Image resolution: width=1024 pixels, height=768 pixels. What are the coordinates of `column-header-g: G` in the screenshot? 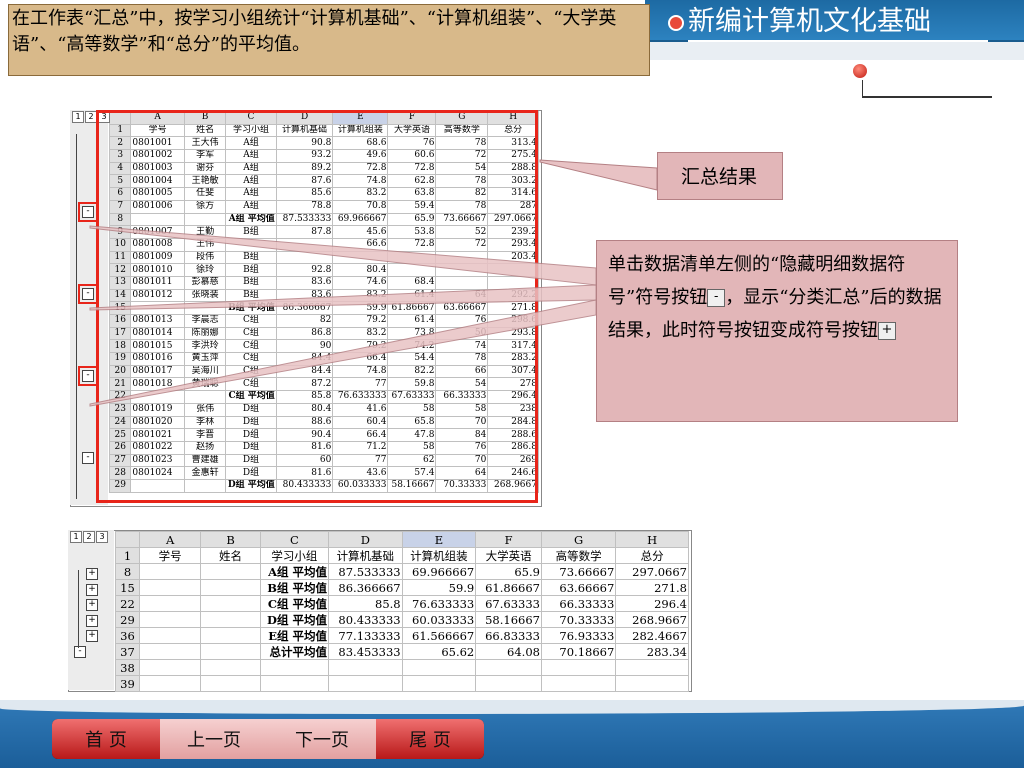 It's located at (578, 539).